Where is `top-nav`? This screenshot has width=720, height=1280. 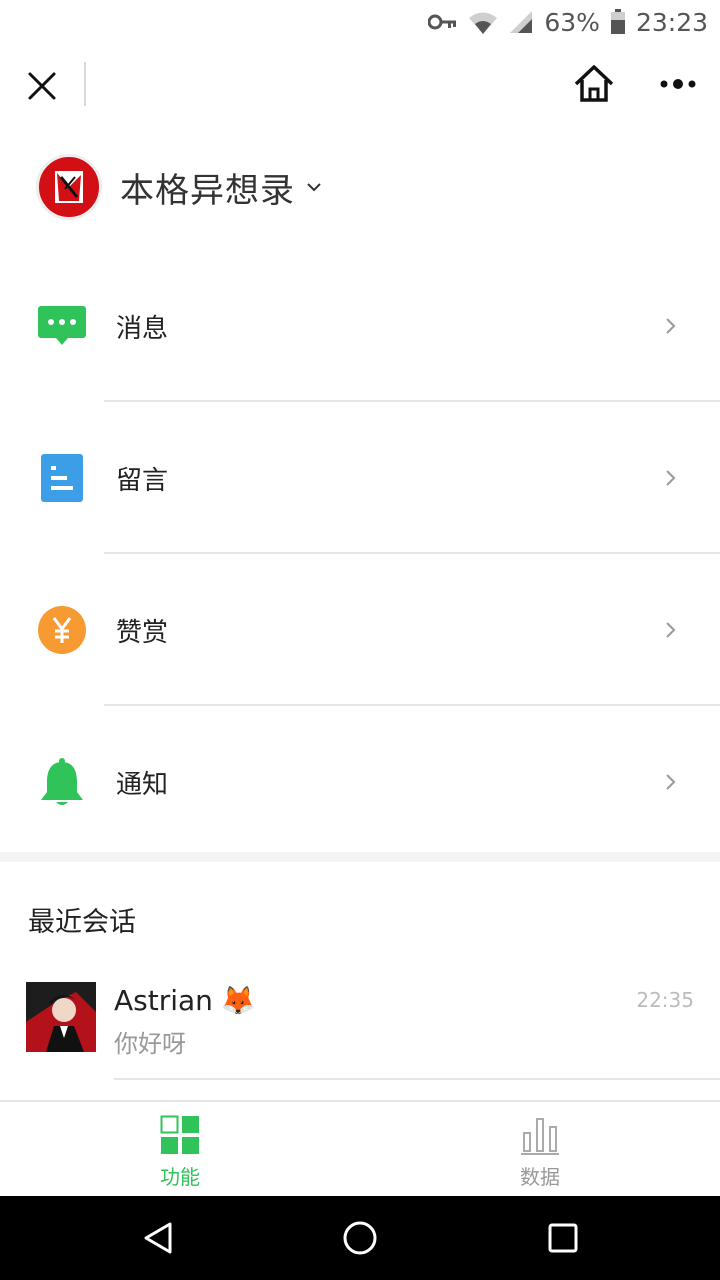 top-nav is located at coordinates (360, 84).